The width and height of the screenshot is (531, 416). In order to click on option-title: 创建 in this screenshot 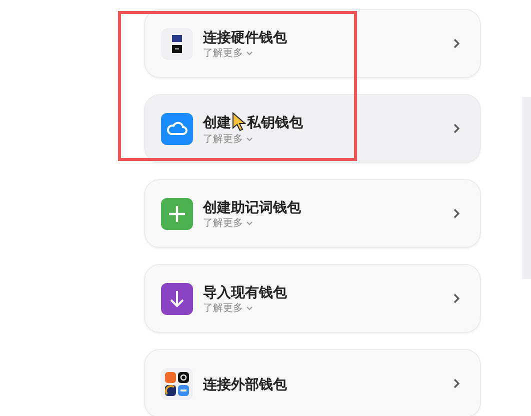, I will do `click(217, 121)`.